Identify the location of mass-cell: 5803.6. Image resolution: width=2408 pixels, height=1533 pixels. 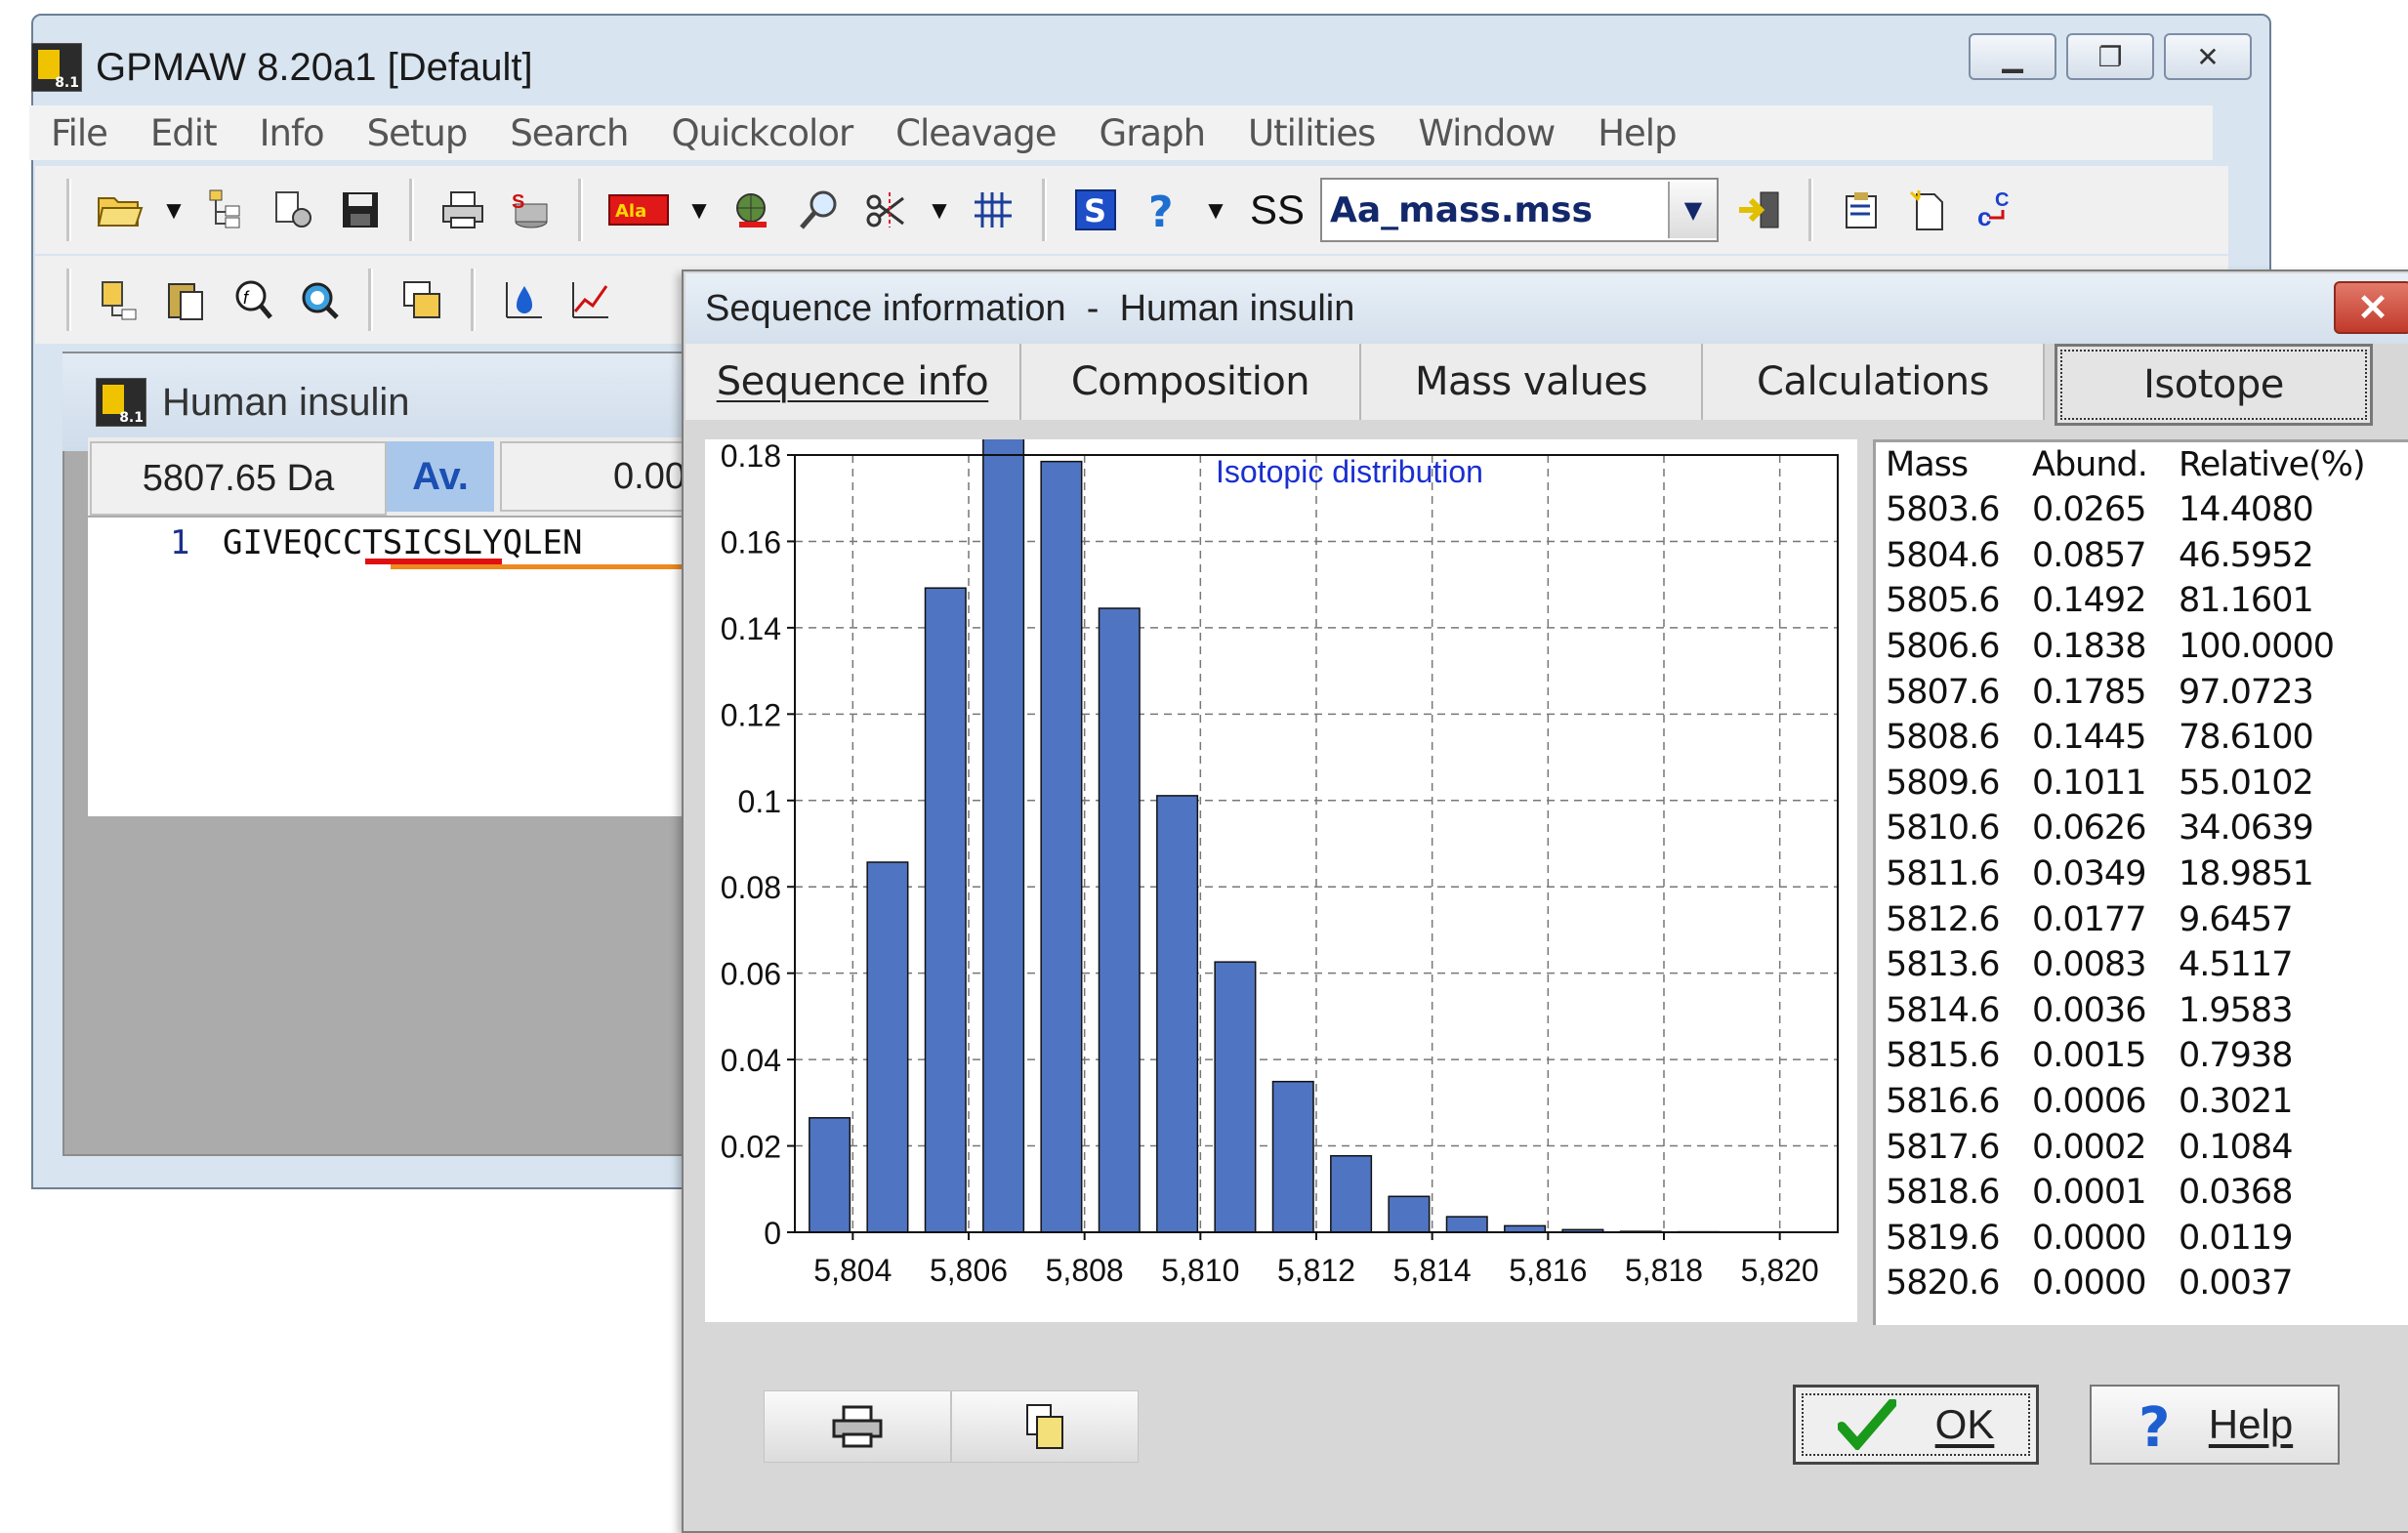
(1954, 510).